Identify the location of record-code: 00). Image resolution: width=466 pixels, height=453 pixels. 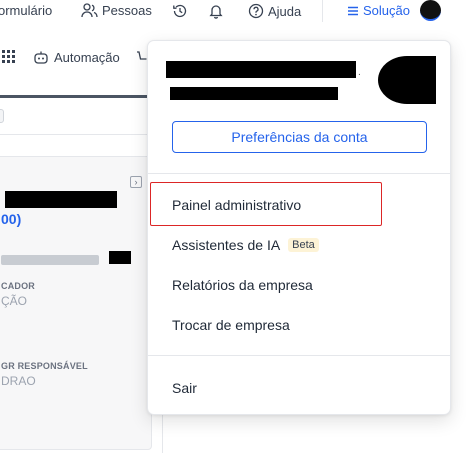
(11, 219).